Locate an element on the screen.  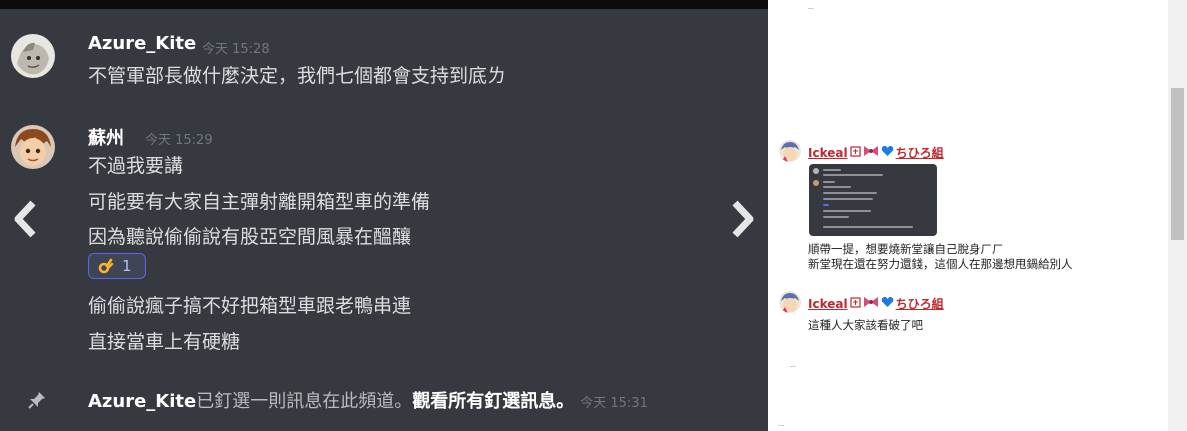
chevron-right-icon is located at coordinates (743, 221).